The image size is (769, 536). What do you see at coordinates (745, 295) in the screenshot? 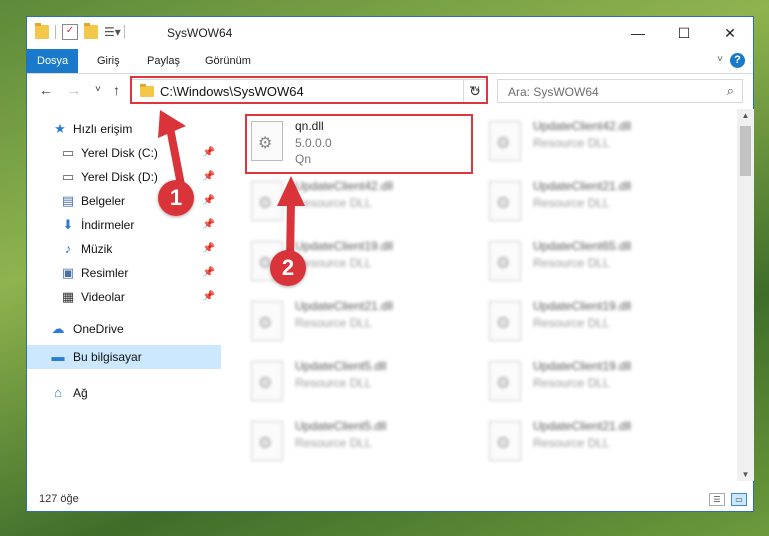
I see `vertical-scrollbar: ▲ ▼` at bounding box center [745, 295].